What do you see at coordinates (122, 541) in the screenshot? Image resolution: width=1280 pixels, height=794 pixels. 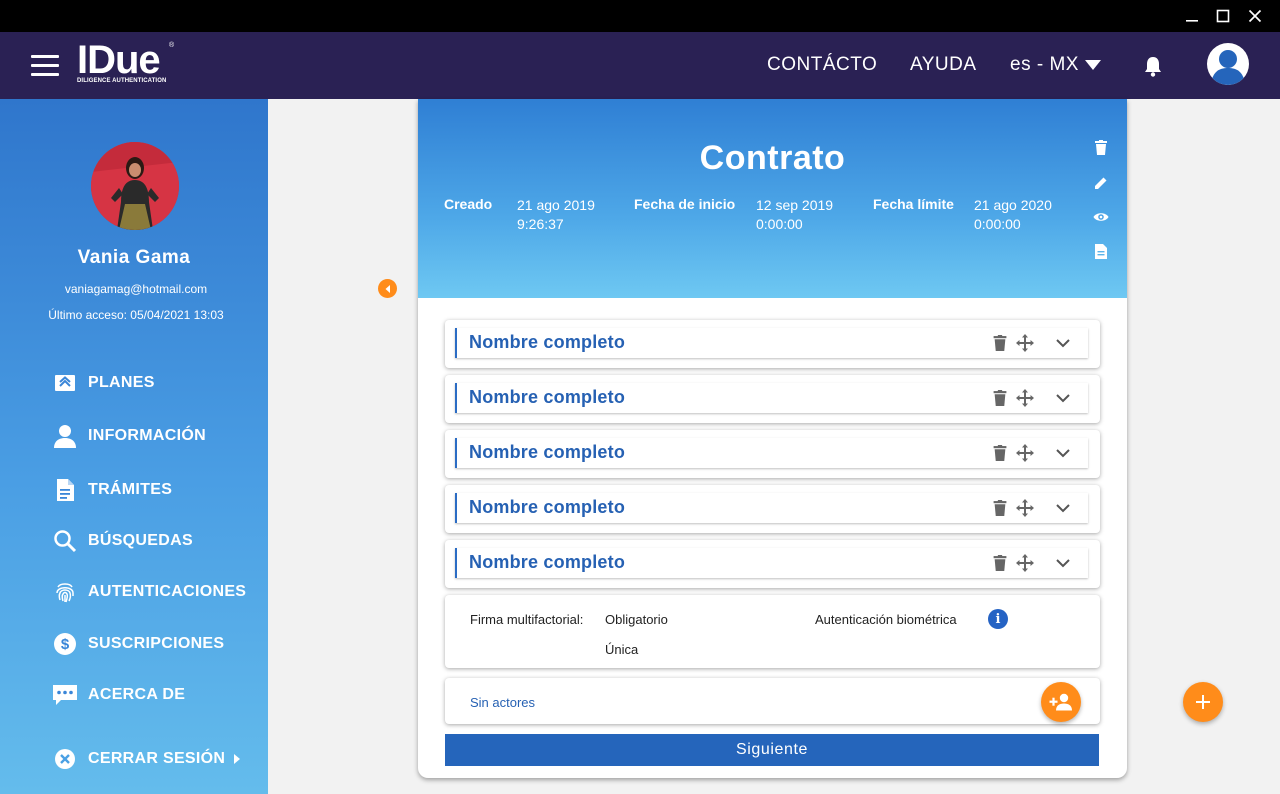 I see `sidebar-item-busquedas: BÚSQUEDAS` at bounding box center [122, 541].